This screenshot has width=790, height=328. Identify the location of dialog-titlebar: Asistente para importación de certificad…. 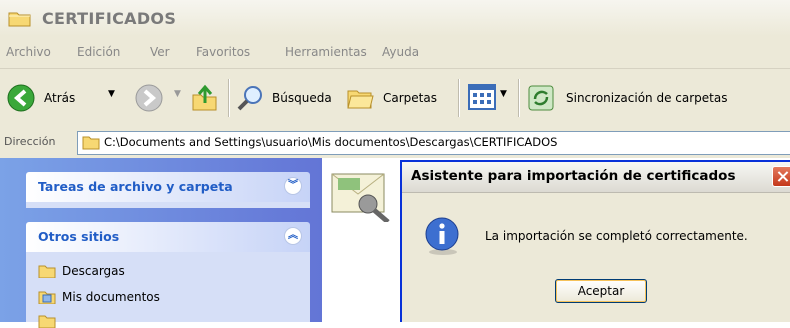
(596, 177).